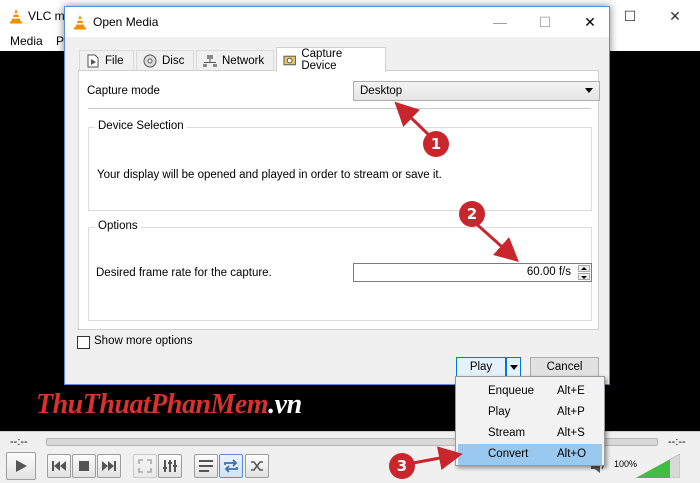  I want to click on playlist-button, so click(206, 466).